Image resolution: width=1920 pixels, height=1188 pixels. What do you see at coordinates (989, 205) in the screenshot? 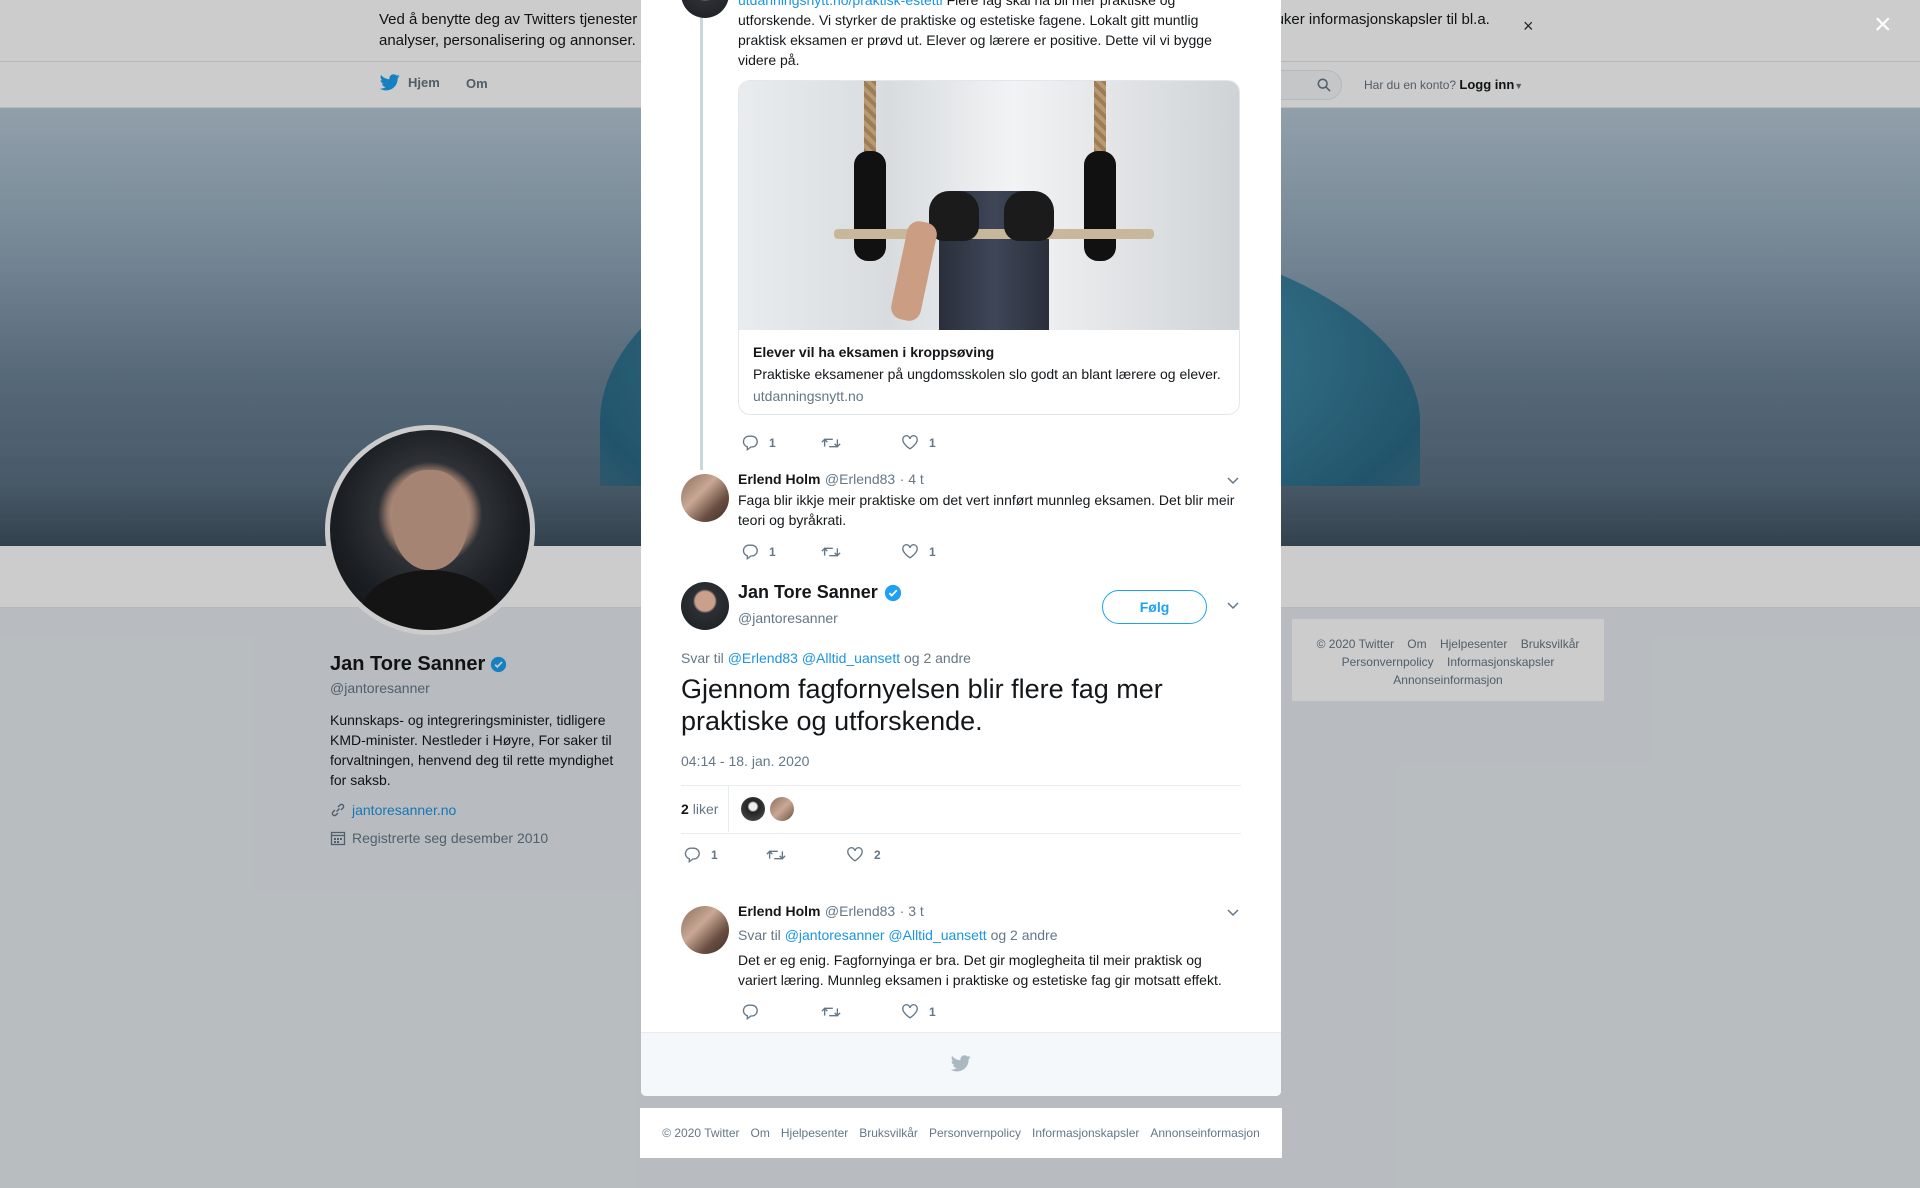
I see `card-image` at bounding box center [989, 205].